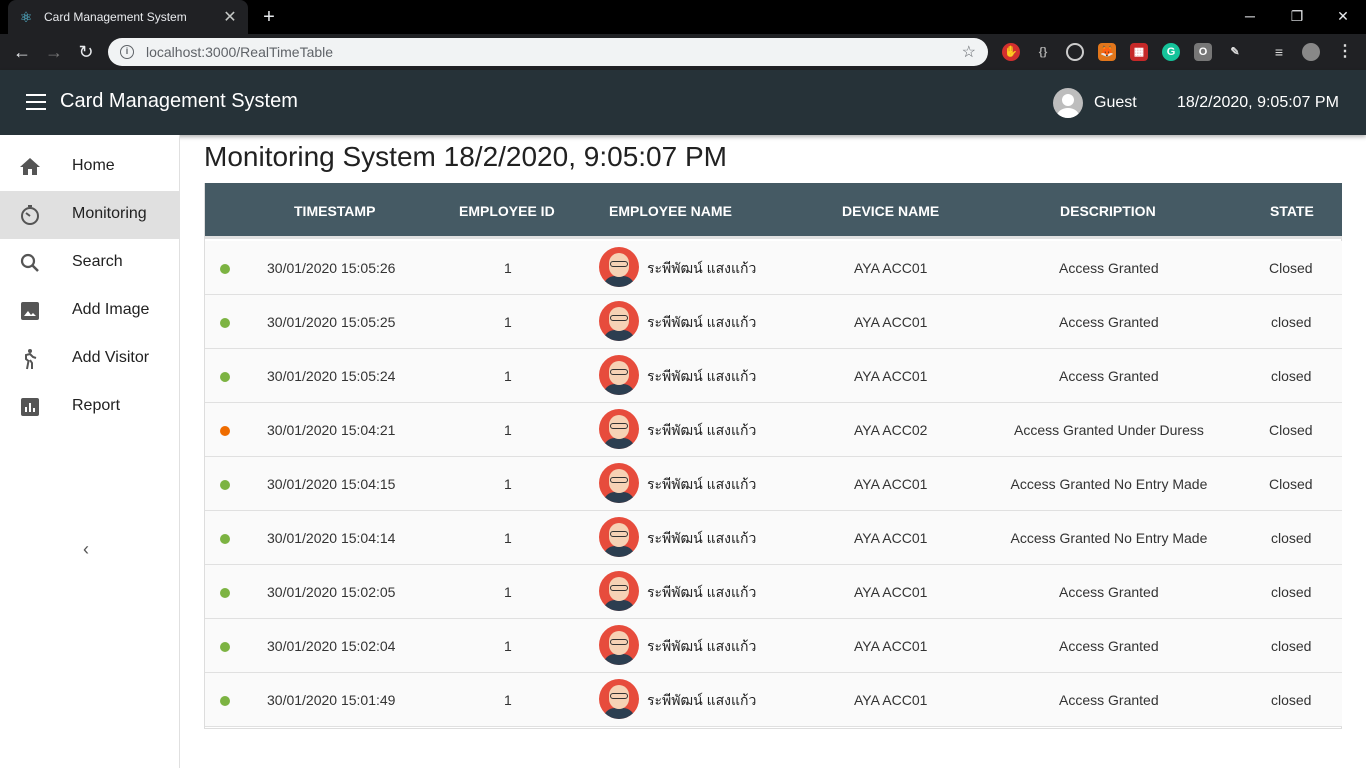 Image resolution: width=1366 pixels, height=768 pixels. What do you see at coordinates (1311, 52) in the screenshot?
I see `profile-avatar` at bounding box center [1311, 52].